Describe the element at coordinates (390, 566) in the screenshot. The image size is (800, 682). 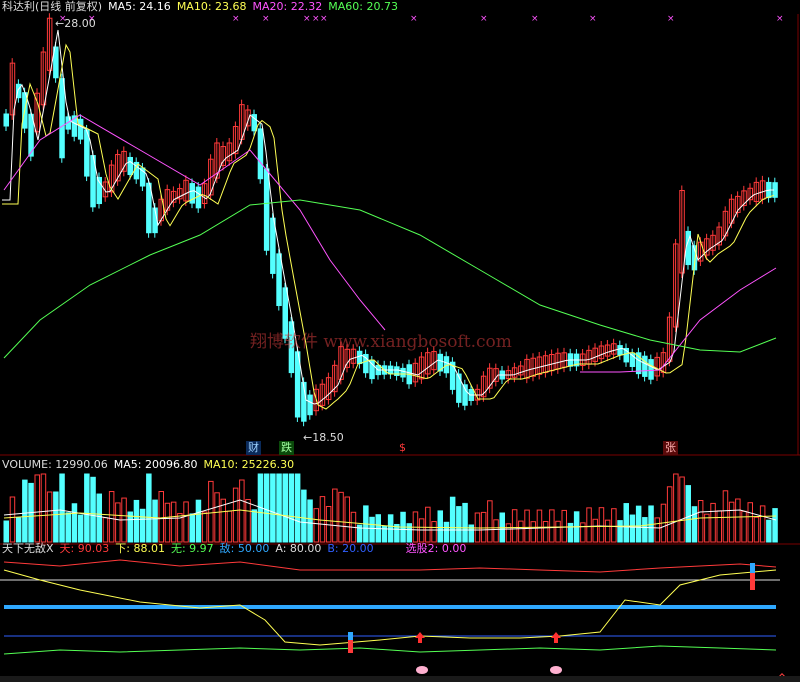
I see `indicator-tian-line` at that location.